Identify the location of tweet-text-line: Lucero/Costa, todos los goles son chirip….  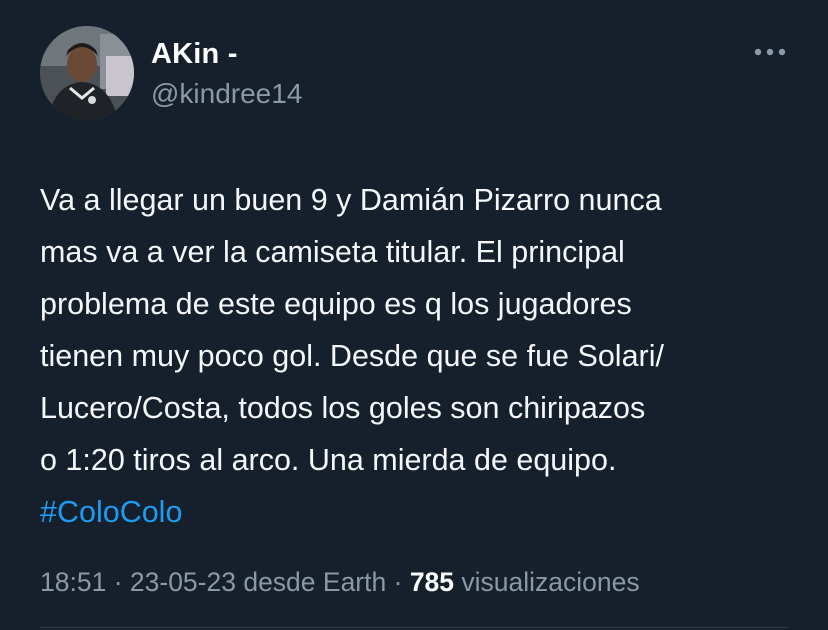
(343, 408).